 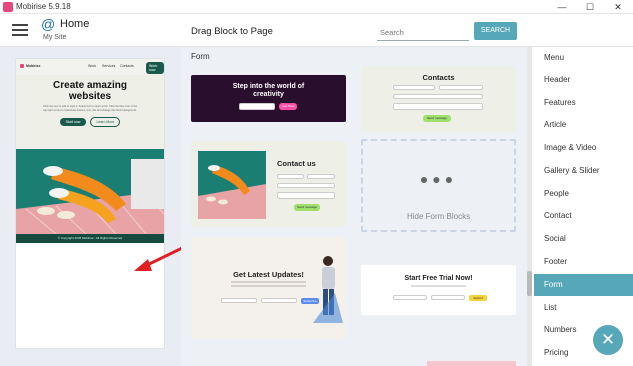 What do you see at coordinates (73, 122) in the screenshot?
I see `preview-start-button: Start now` at bounding box center [73, 122].